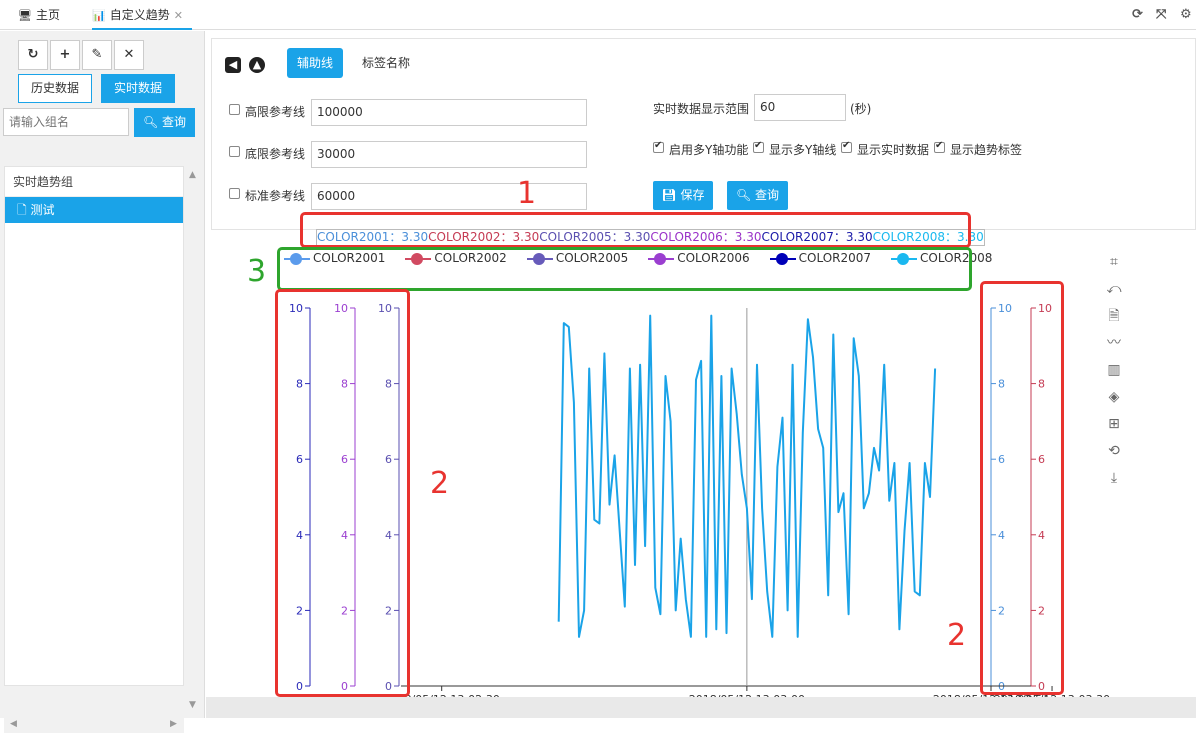  I want to click on scroll-up-icon: ▲, so click(192, 175).